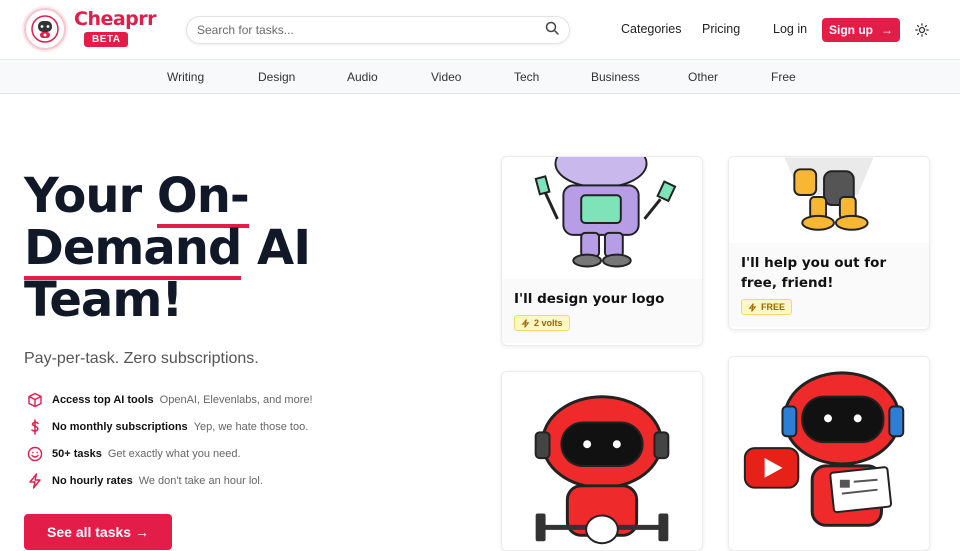  Describe the element at coordinates (552, 30) in the screenshot. I see `search-icon` at that location.